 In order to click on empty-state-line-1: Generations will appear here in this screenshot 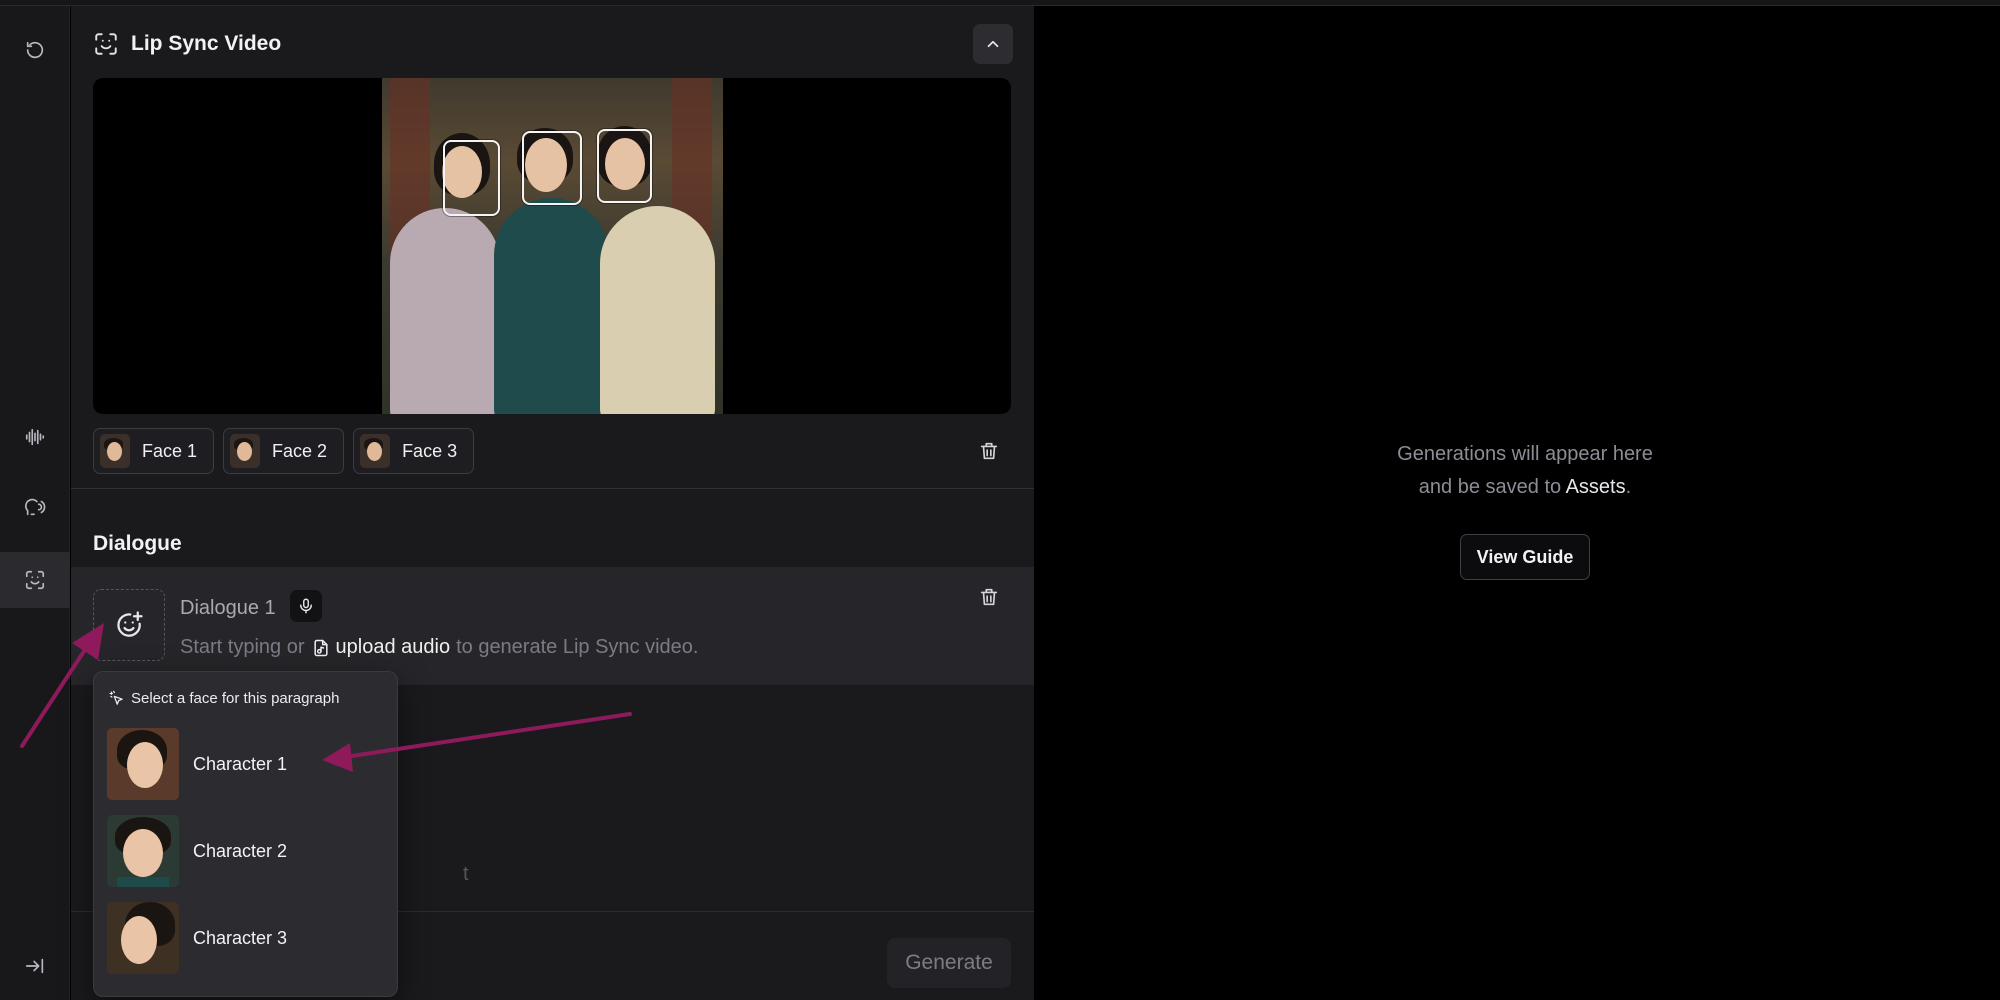, I will do `click(1525, 454)`.